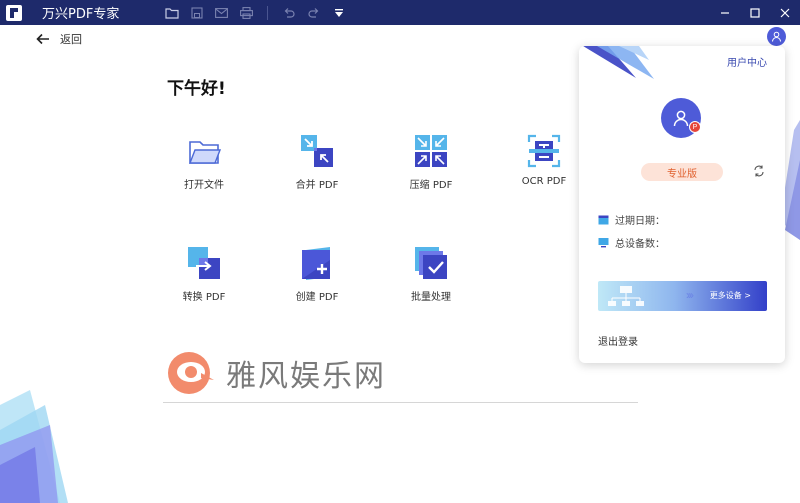 The height and width of the screenshot is (503, 800). I want to click on tool-compress-pdf: 压缩 PDF, so click(431, 162).